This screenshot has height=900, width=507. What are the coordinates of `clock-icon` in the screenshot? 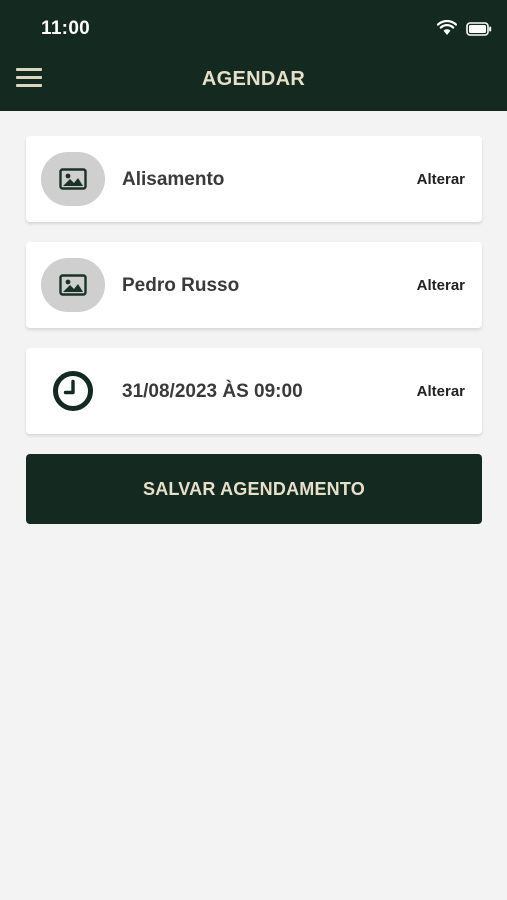 It's located at (73, 391).